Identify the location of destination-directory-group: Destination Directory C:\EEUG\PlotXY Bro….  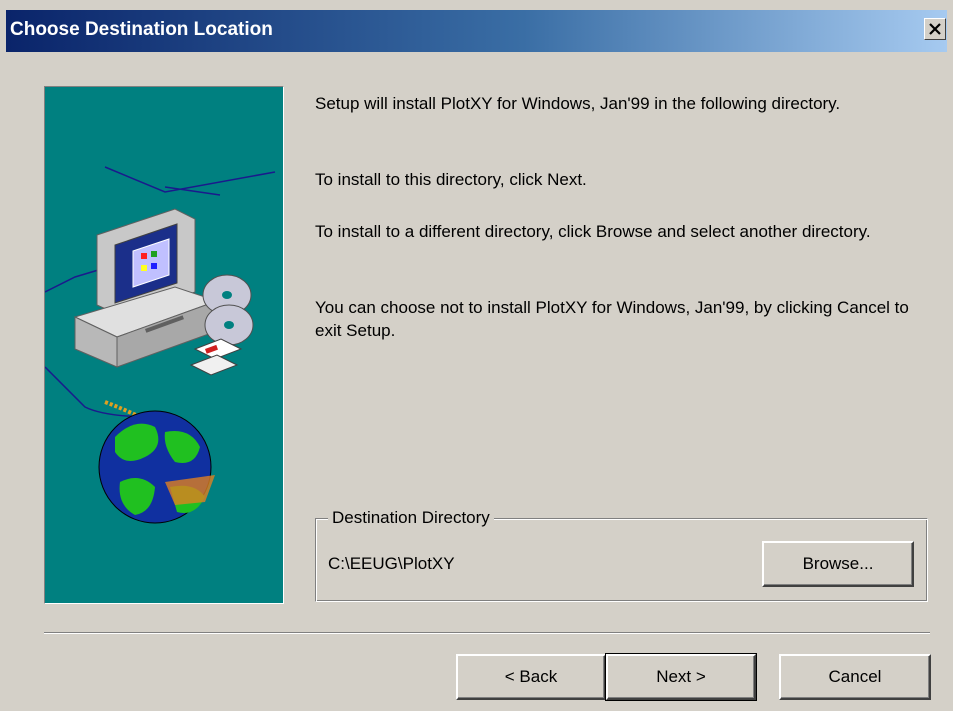
(621, 554).